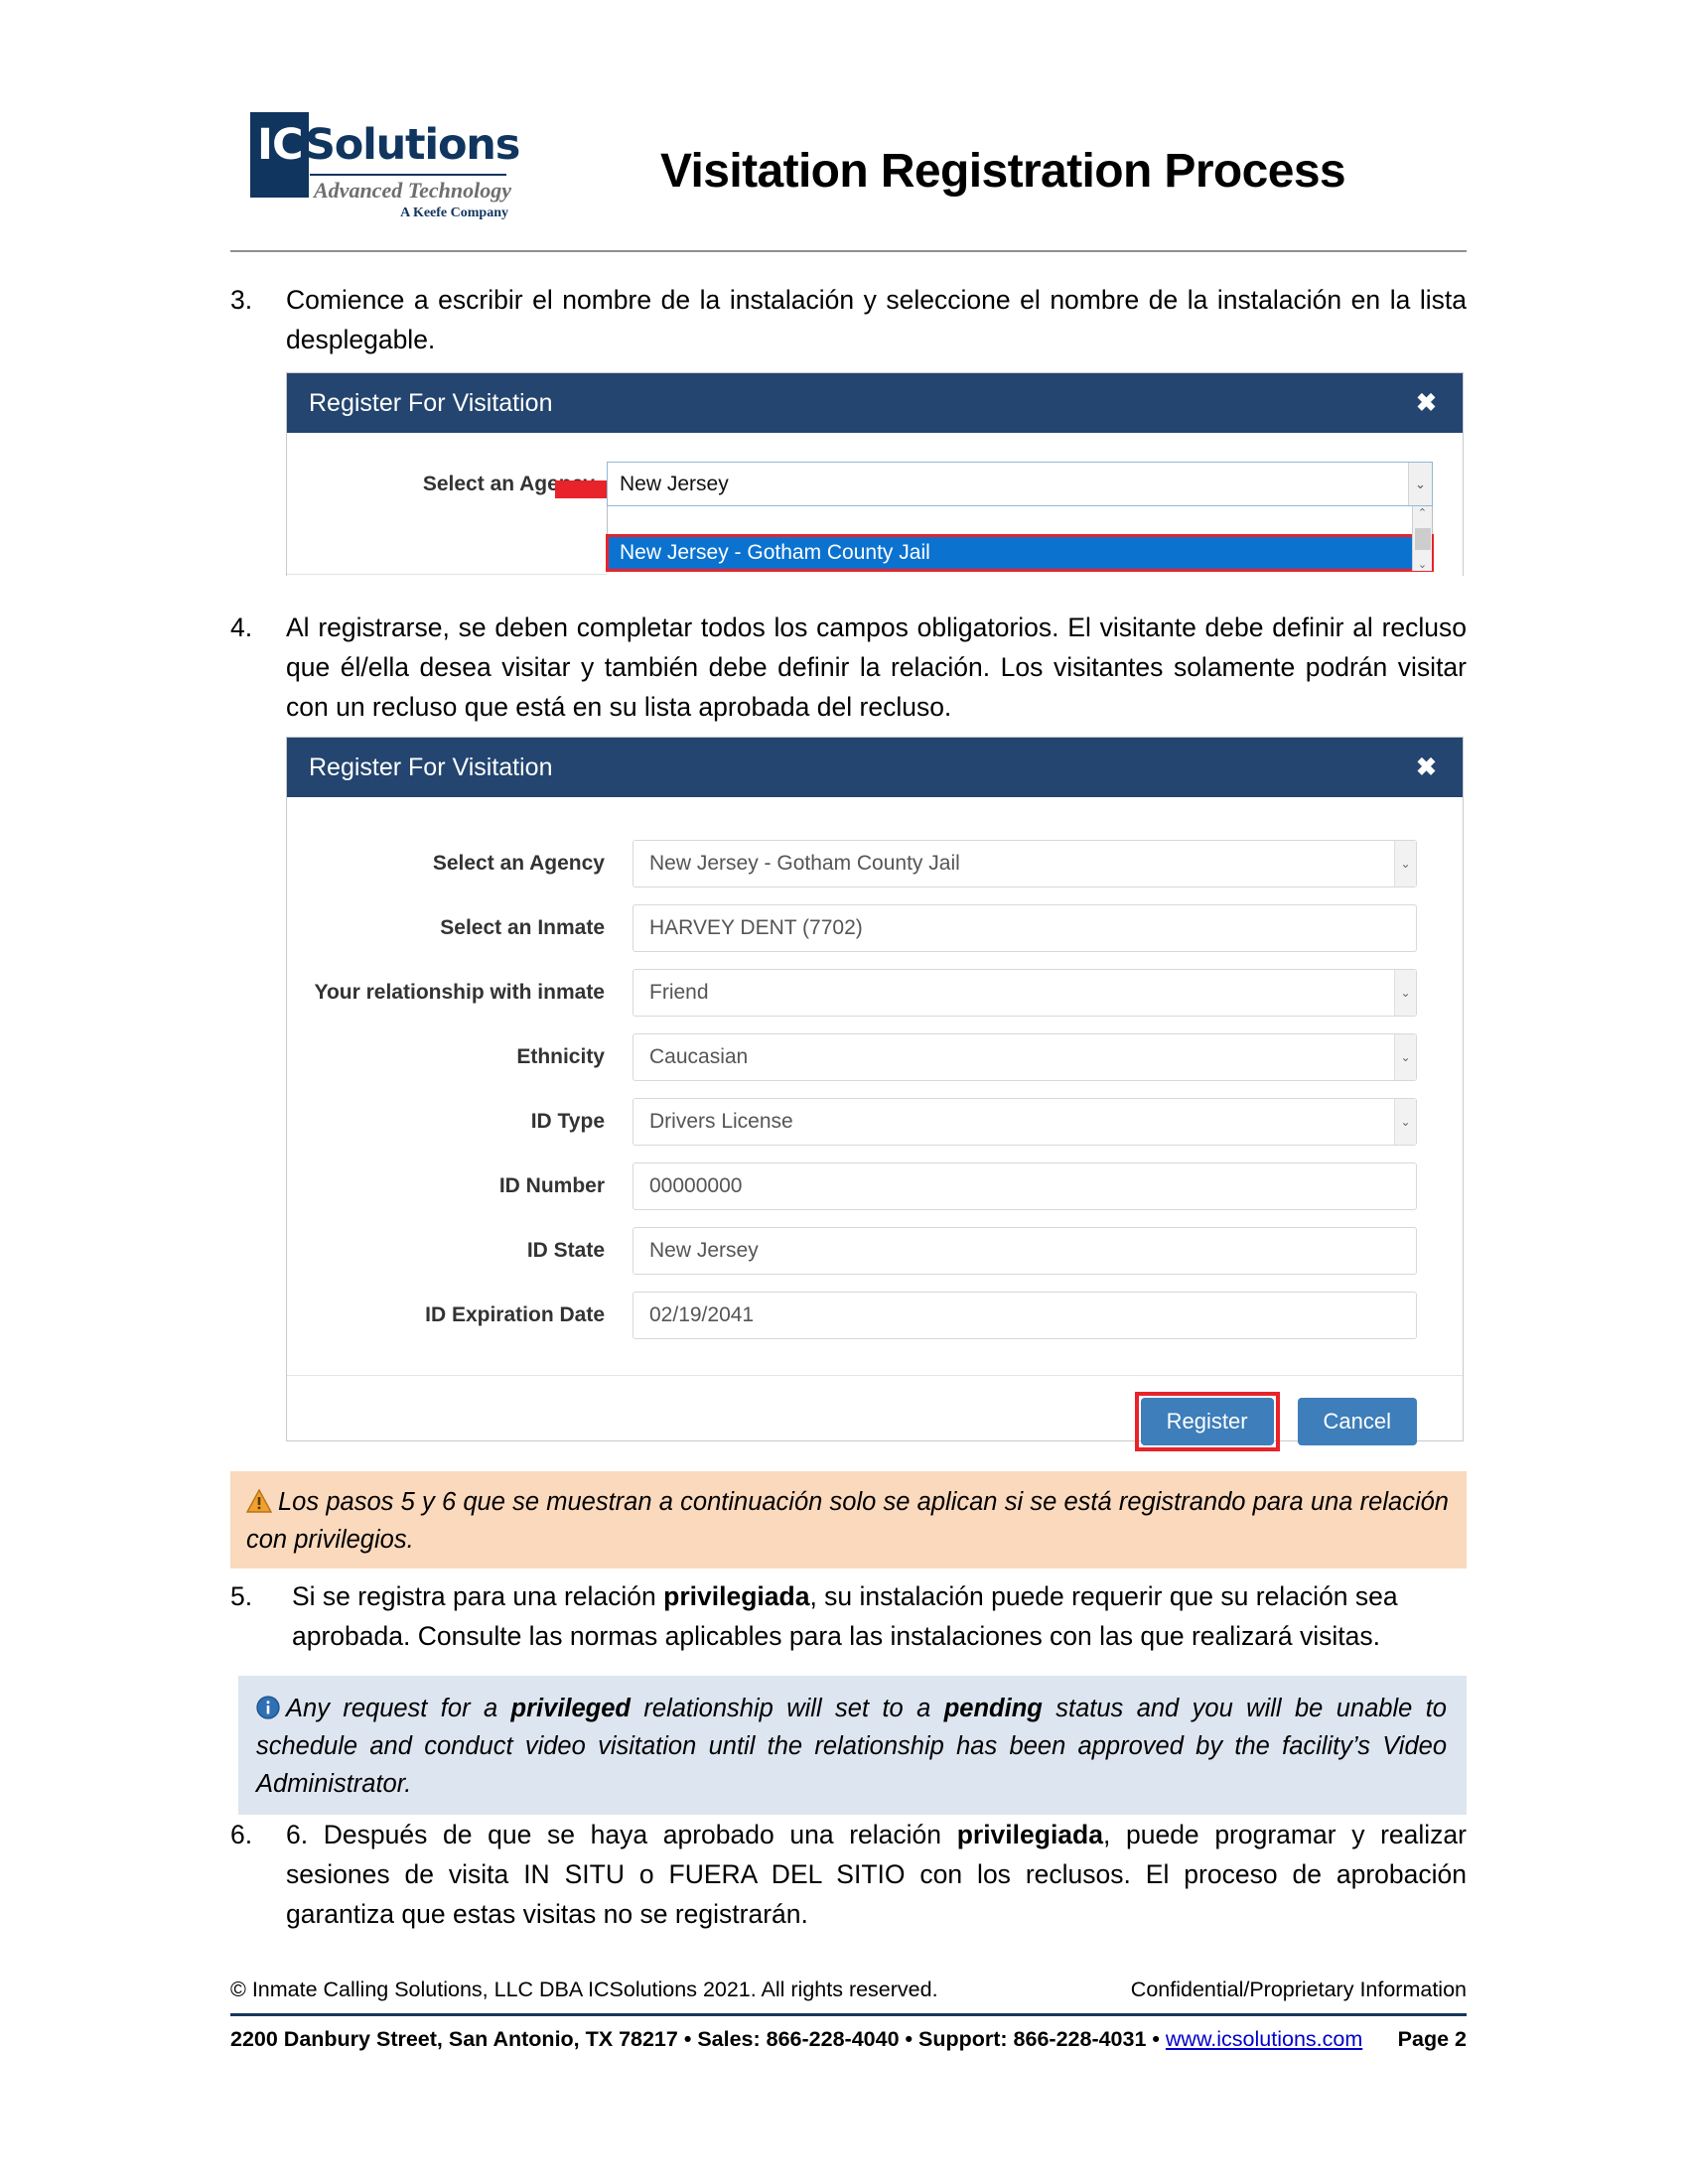  Describe the element at coordinates (570, 1708) in the screenshot. I see `info-callout-bold1: privileged` at that location.